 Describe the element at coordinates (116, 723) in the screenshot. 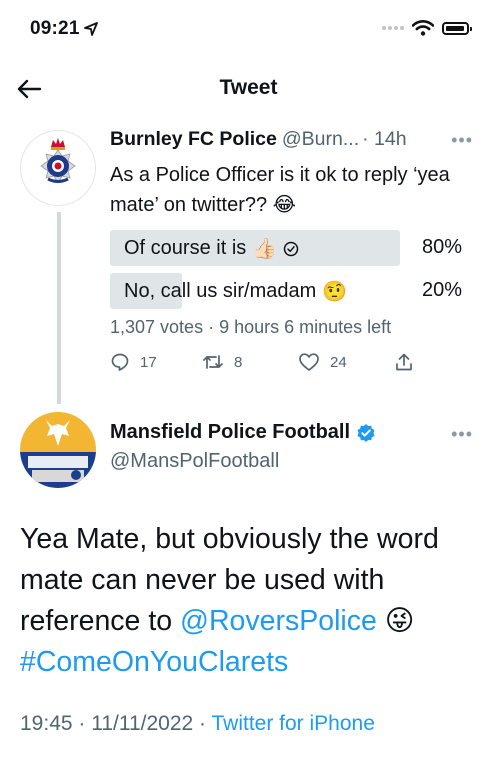

I see `tweet-timestamp: 19:45 · 11/11/2022 ·` at that location.